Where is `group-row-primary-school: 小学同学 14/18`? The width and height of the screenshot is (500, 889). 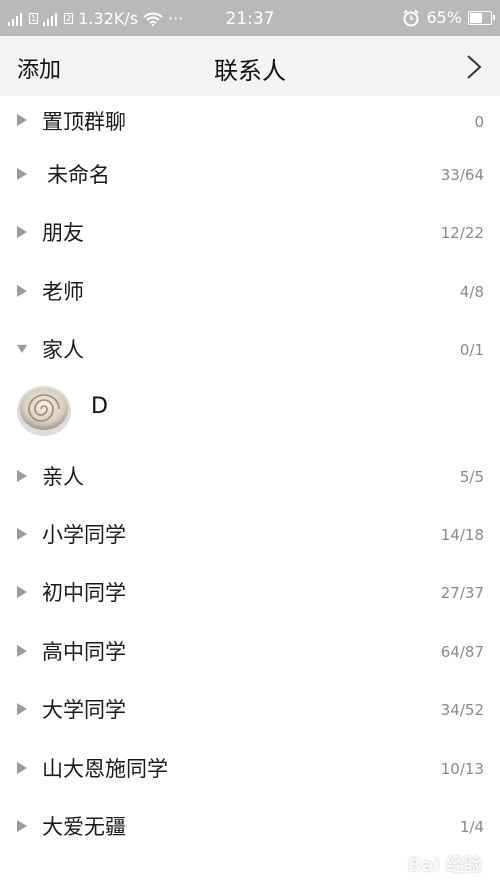 group-row-primary-school: 小学同学 14/18 is located at coordinates (250, 535).